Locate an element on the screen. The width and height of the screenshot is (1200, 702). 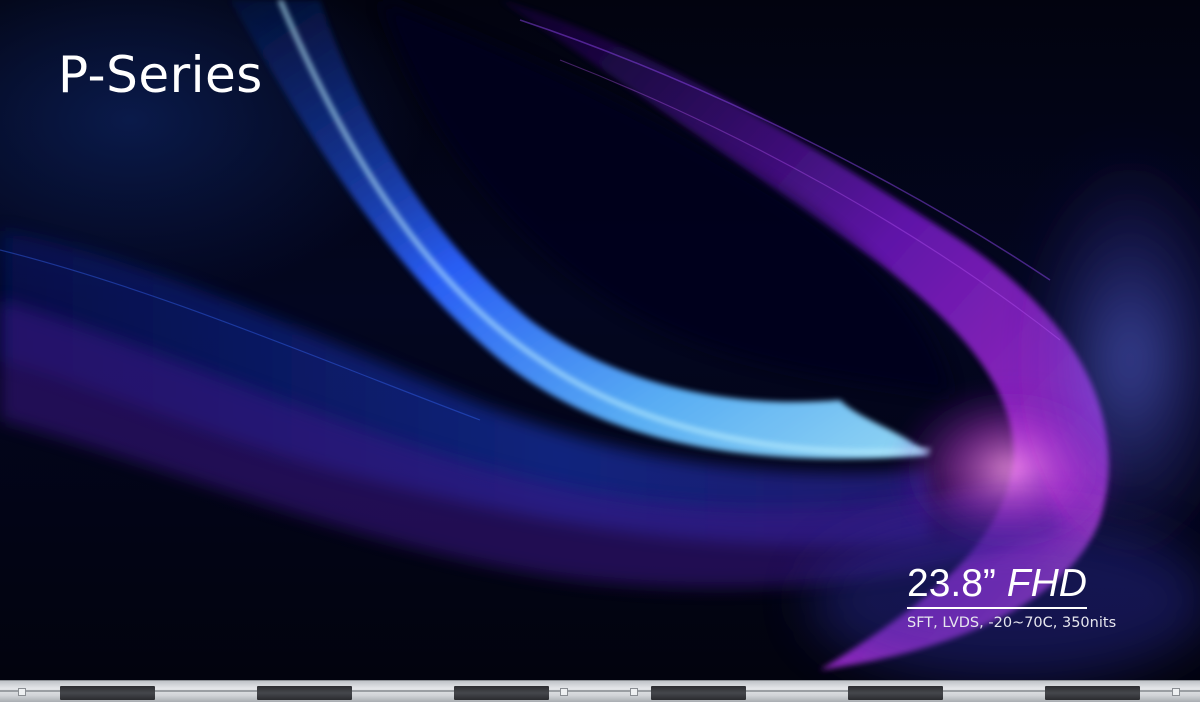
panel-bottom-bezel is located at coordinates (600, 691).